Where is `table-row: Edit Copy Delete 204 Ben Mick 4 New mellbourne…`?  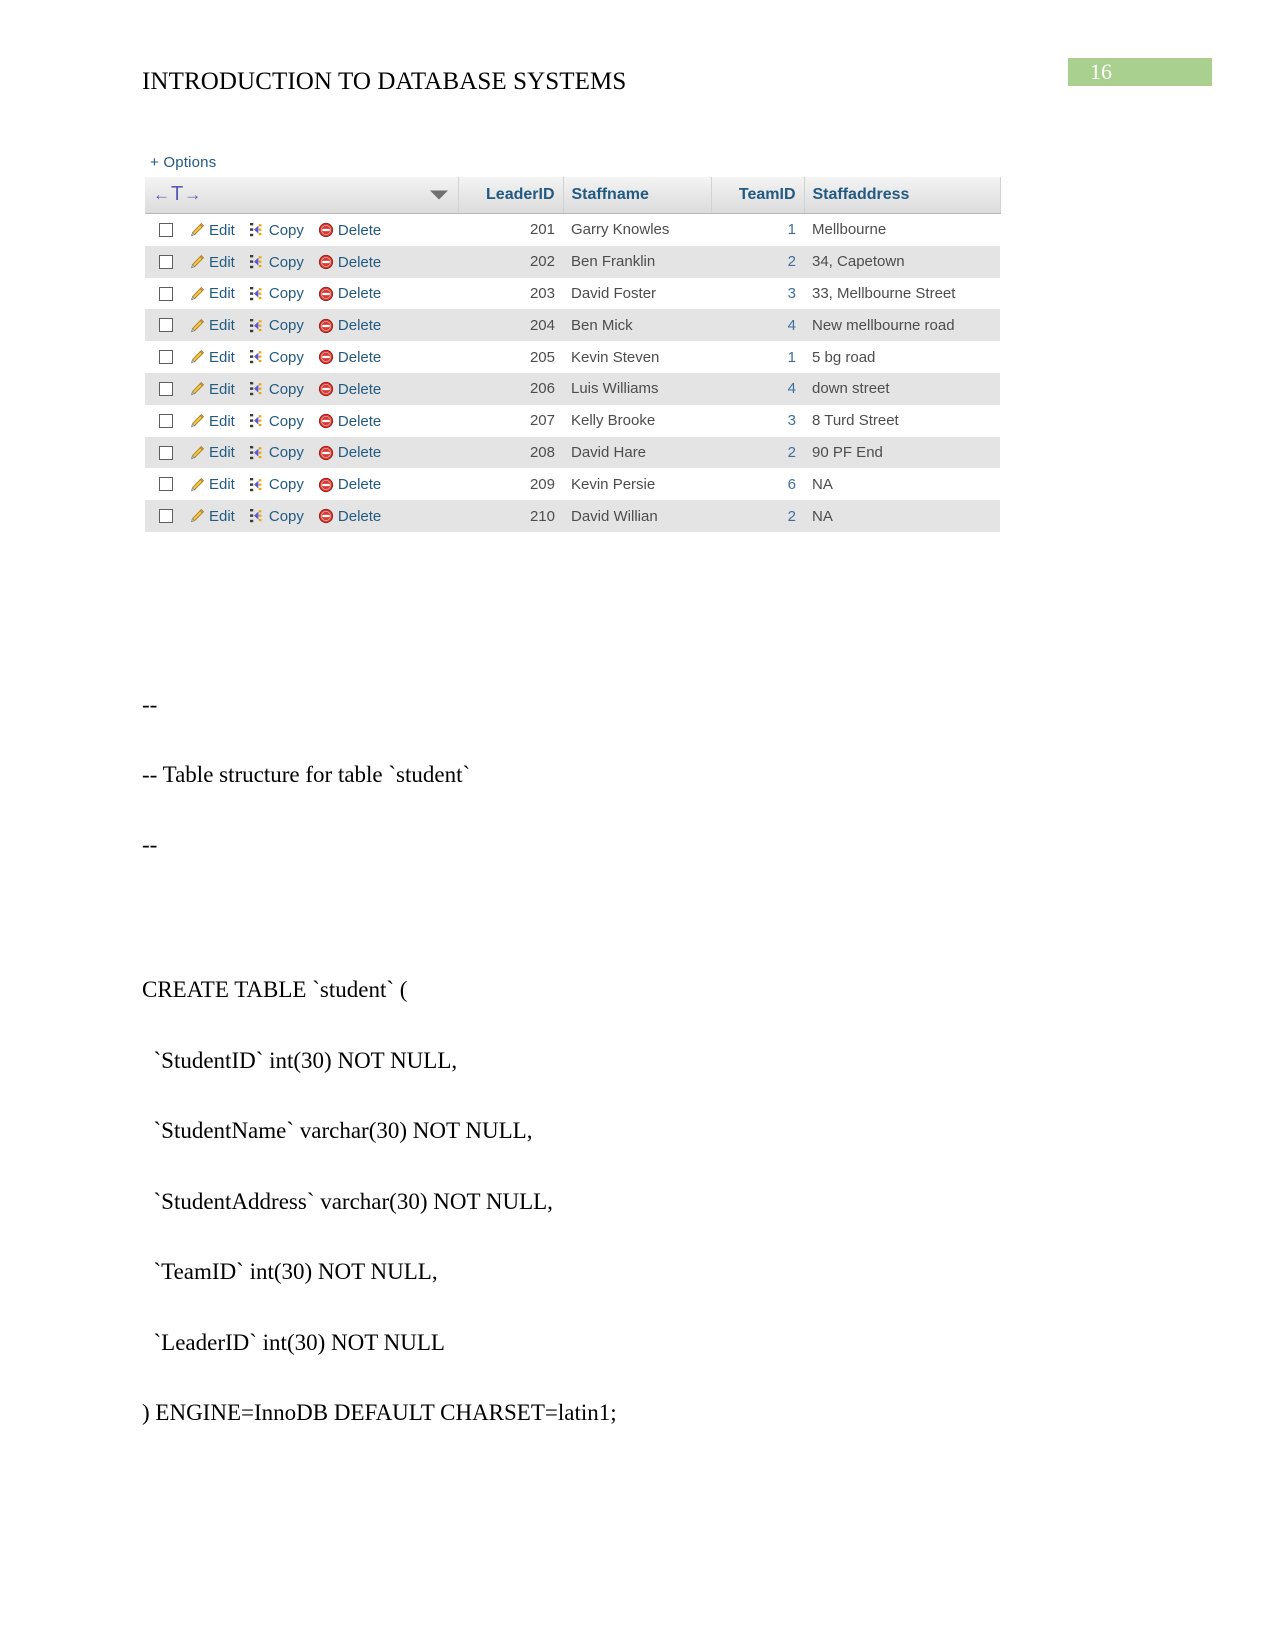
table-row: Edit Copy Delete 204 Ben Mick 4 New mellbourne… is located at coordinates (572, 325).